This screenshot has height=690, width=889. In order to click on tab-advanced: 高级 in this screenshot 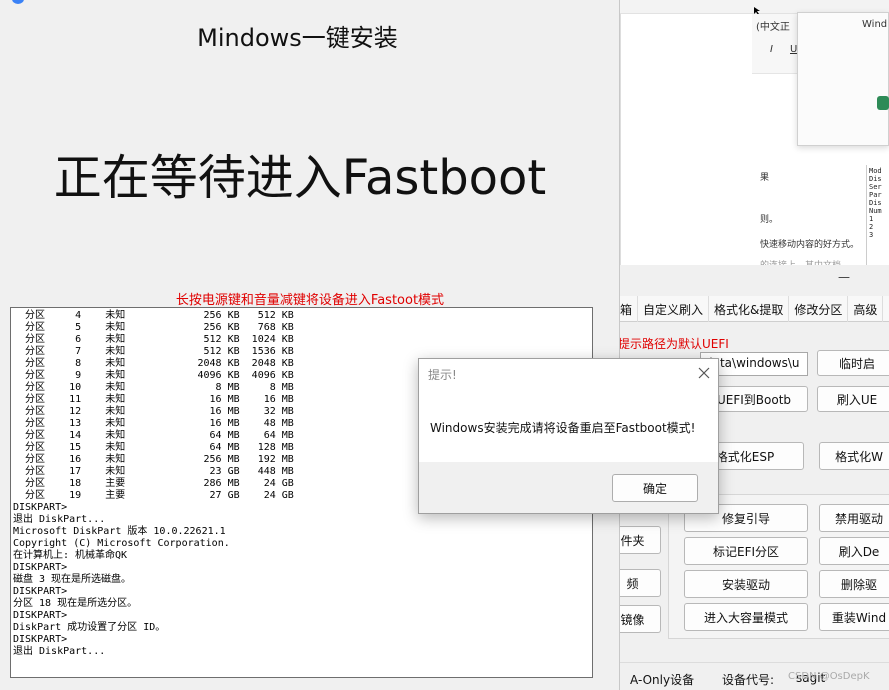, I will do `click(866, 309)`.